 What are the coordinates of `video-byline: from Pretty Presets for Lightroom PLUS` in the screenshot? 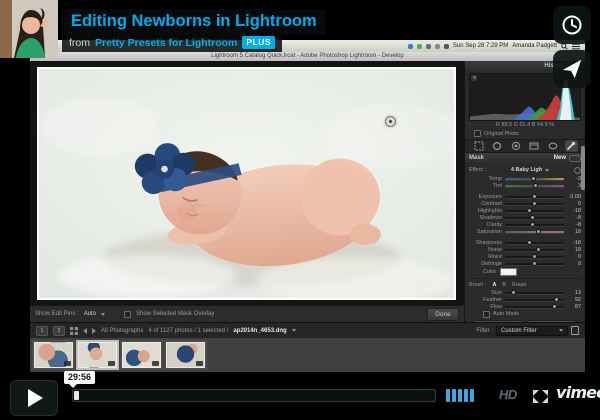 It's located at (172, 43).